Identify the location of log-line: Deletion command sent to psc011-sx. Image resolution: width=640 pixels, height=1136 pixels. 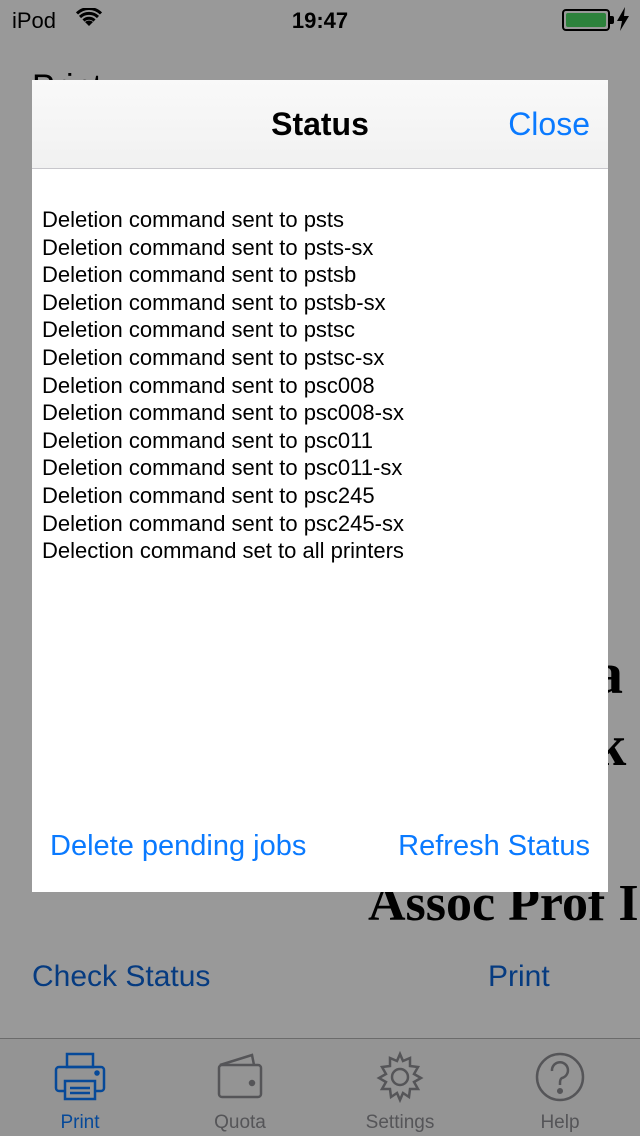
(222, 468).